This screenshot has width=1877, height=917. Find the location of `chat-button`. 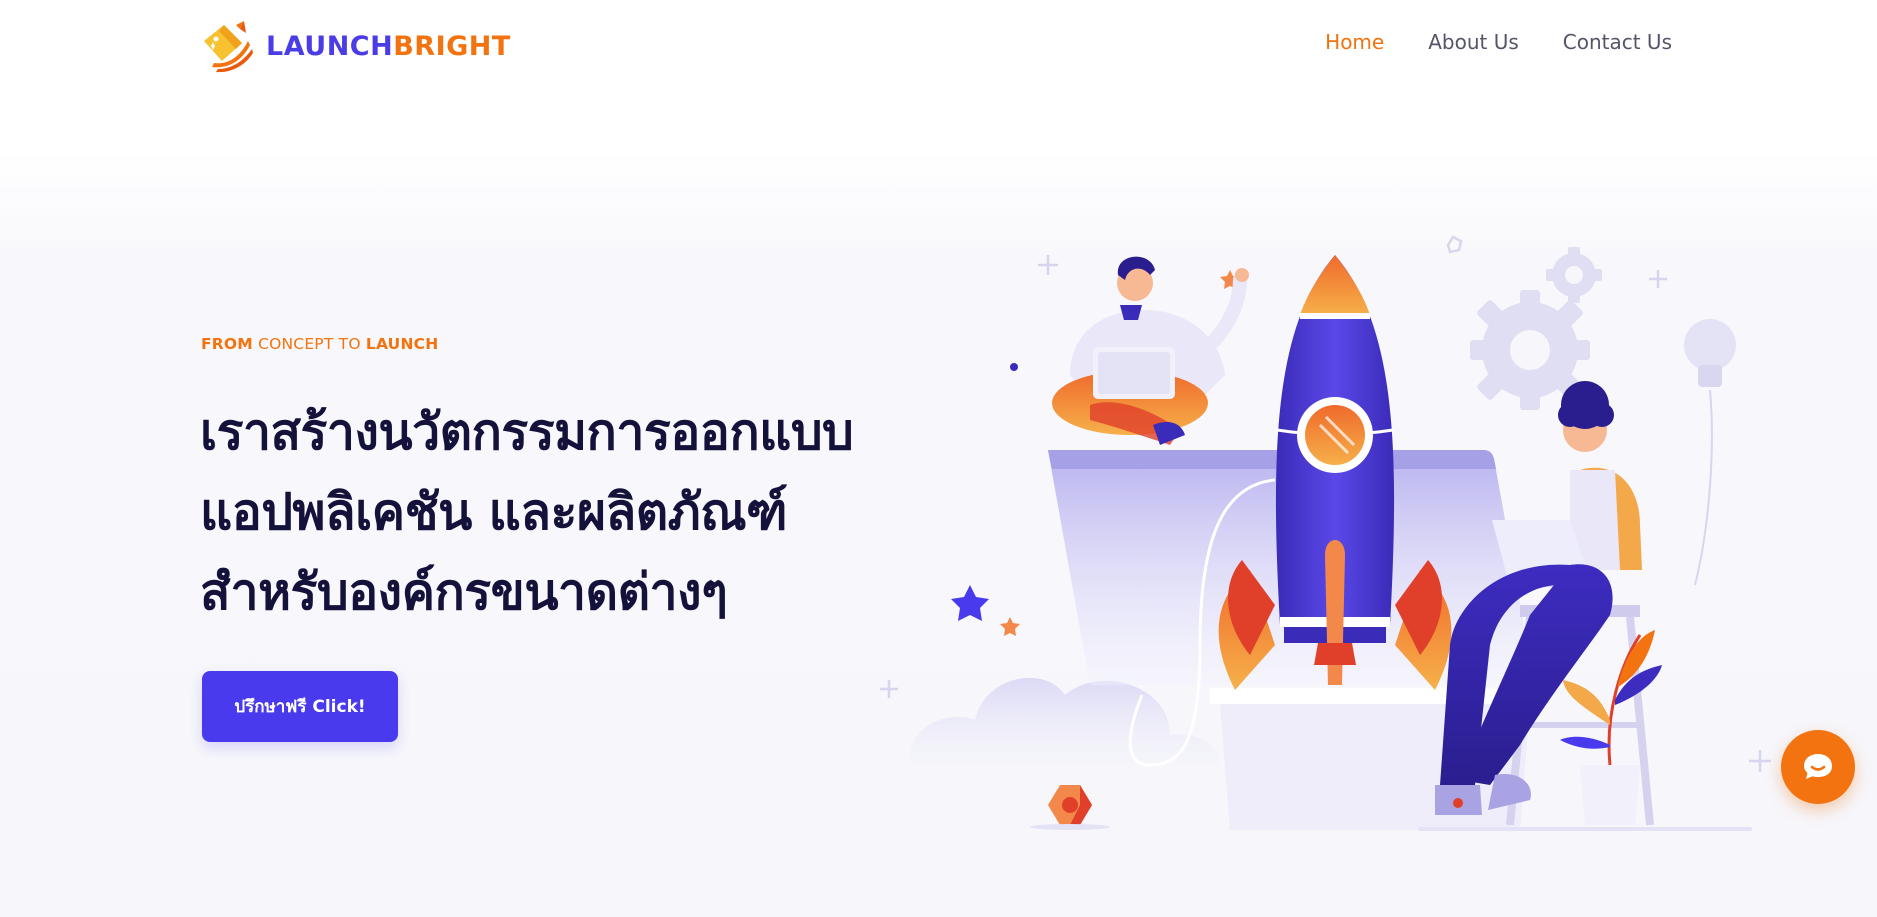

chat-button is located at coordinates (1818, 767).